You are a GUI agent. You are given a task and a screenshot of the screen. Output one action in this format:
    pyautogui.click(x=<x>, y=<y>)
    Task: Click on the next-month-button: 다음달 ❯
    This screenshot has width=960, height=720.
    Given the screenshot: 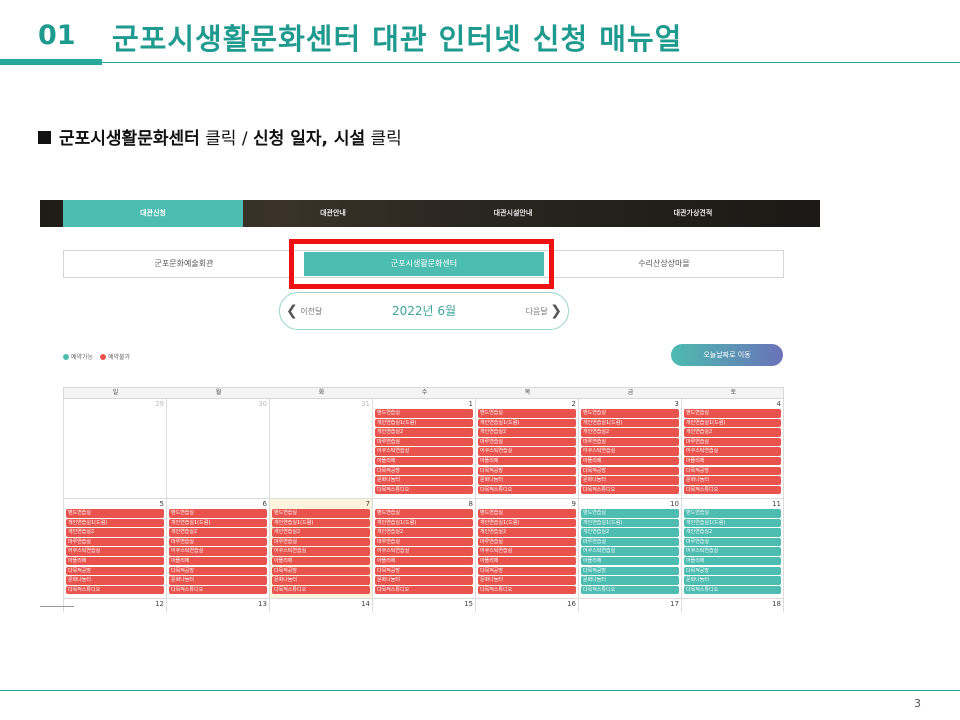 What is the action you would take?
    pyautogui.click(x=544, y=311)
    